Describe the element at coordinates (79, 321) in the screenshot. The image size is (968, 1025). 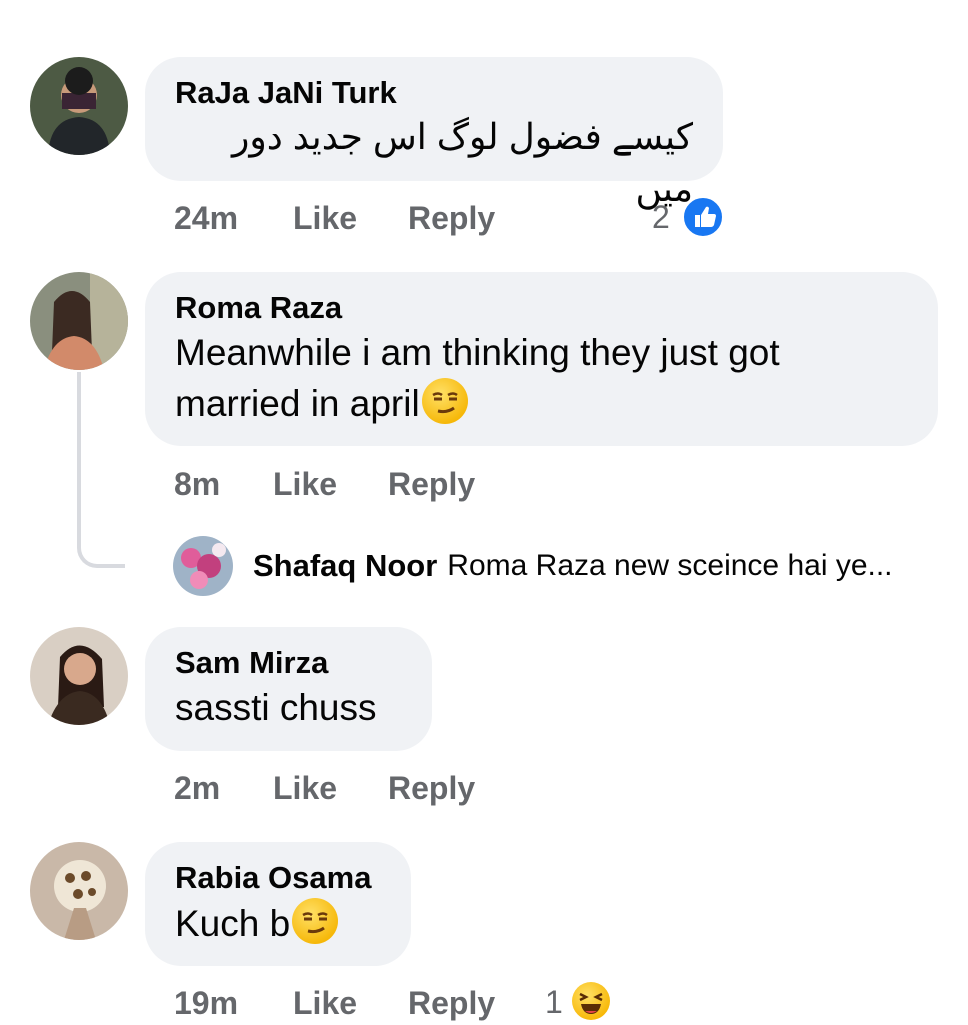
I see `avatar-roma-raza` at that location.